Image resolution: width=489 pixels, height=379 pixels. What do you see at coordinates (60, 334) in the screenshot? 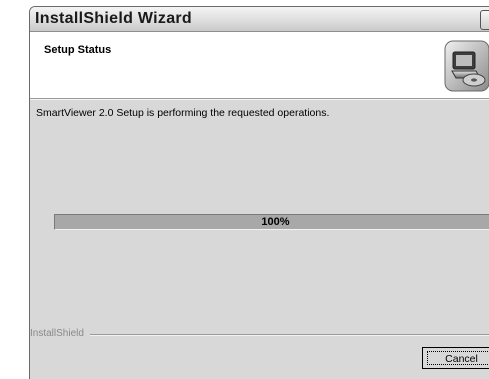
I see `brand-label: InstallShield` at bounding box center [60, 334].